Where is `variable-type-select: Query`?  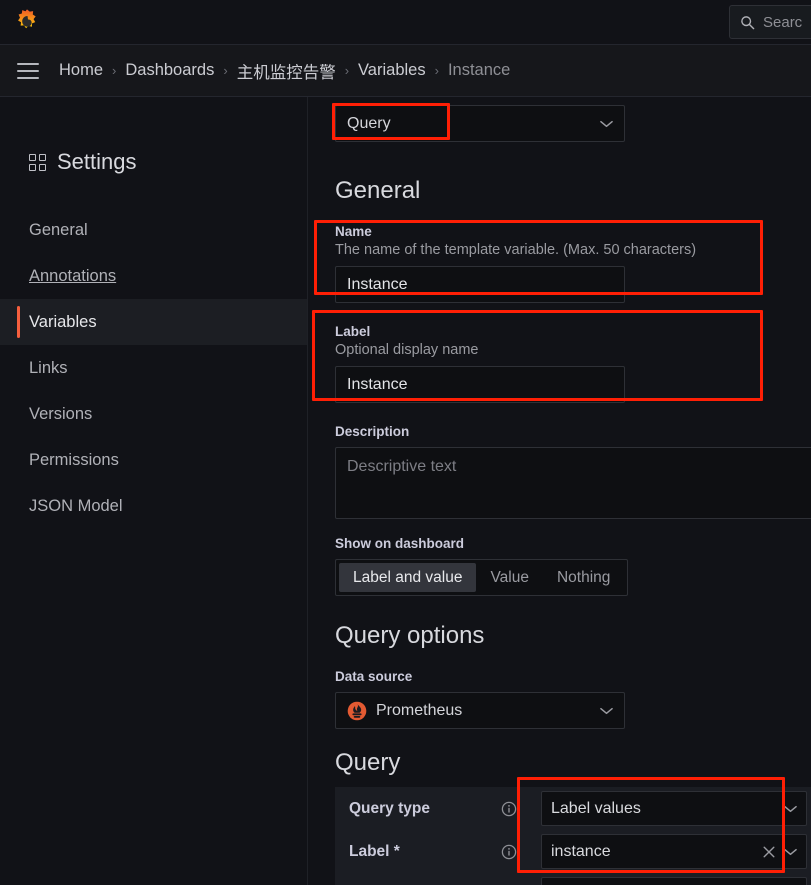 variable-type-select: Query is located at coordinates (480, 123).